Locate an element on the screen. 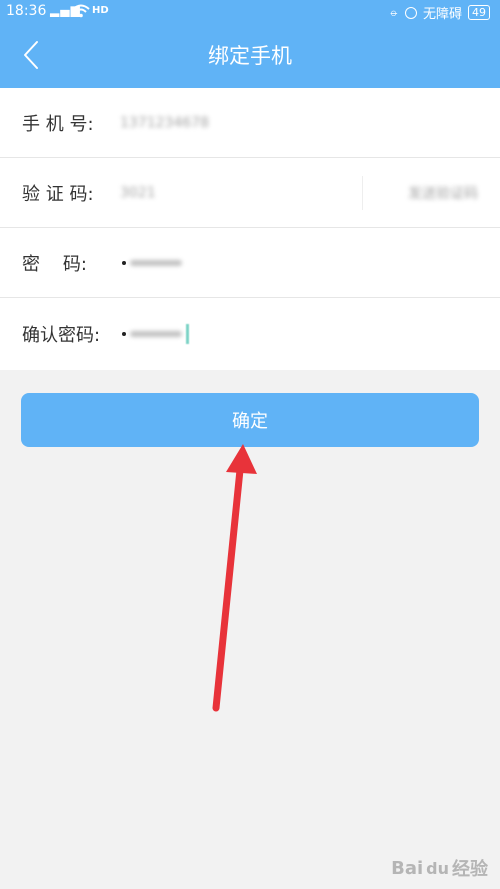 The height and width of the screenshot is (889, 500). code-row: 验 证 码: 3021 发送验证码 is located at coordinates (250, 193).